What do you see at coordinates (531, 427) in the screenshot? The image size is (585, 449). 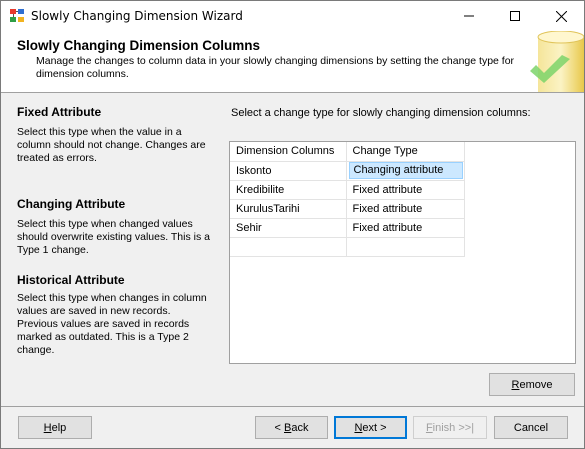 I see `cancel-button: Cancel` at bounding box center [531, 427].